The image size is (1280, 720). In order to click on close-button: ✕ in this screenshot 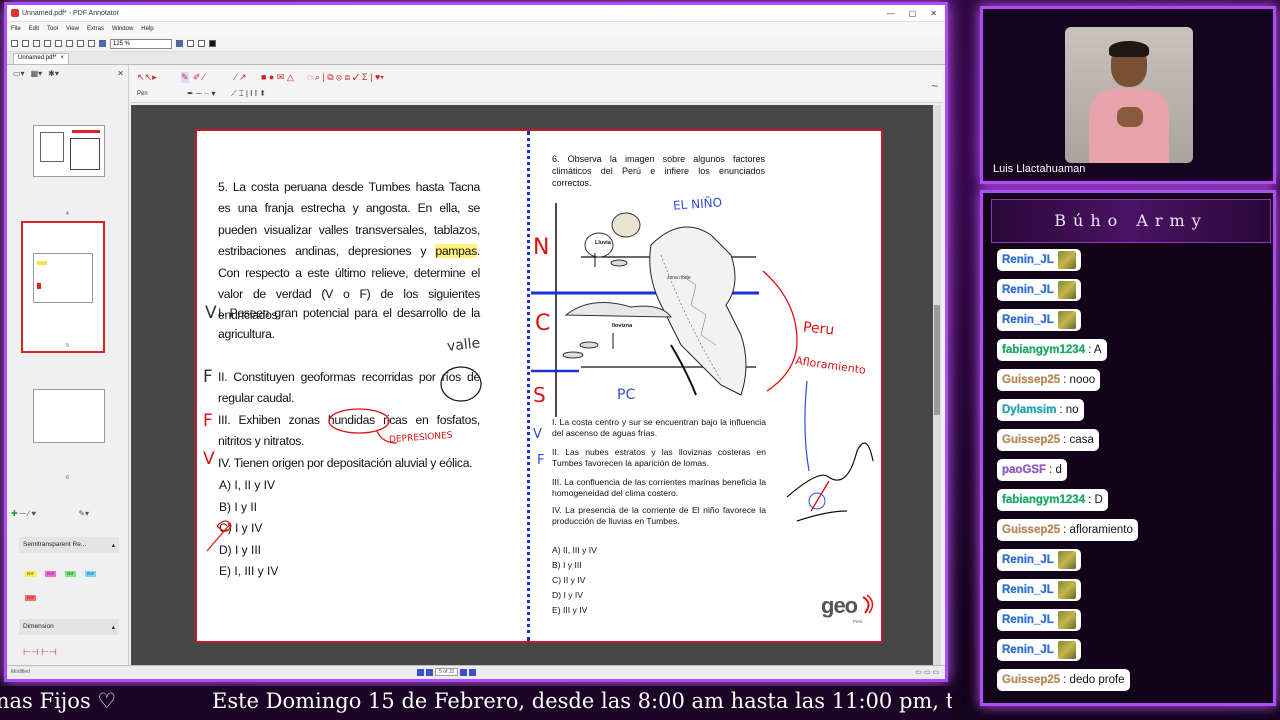, I will do `click(933, 13)`.